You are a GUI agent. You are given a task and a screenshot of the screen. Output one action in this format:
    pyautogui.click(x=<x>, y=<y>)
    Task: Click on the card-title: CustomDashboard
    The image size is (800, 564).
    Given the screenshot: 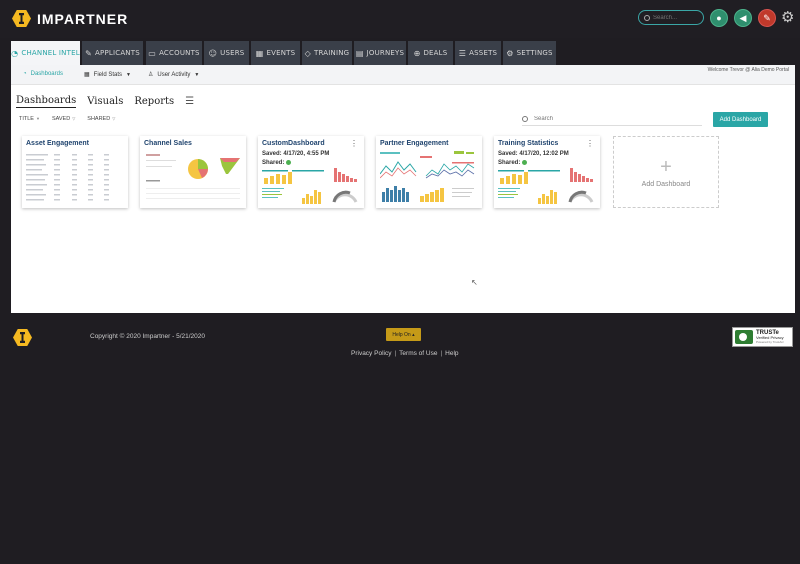 What is the action you would take?
    pyautogui.click(x=293, y=143)
    